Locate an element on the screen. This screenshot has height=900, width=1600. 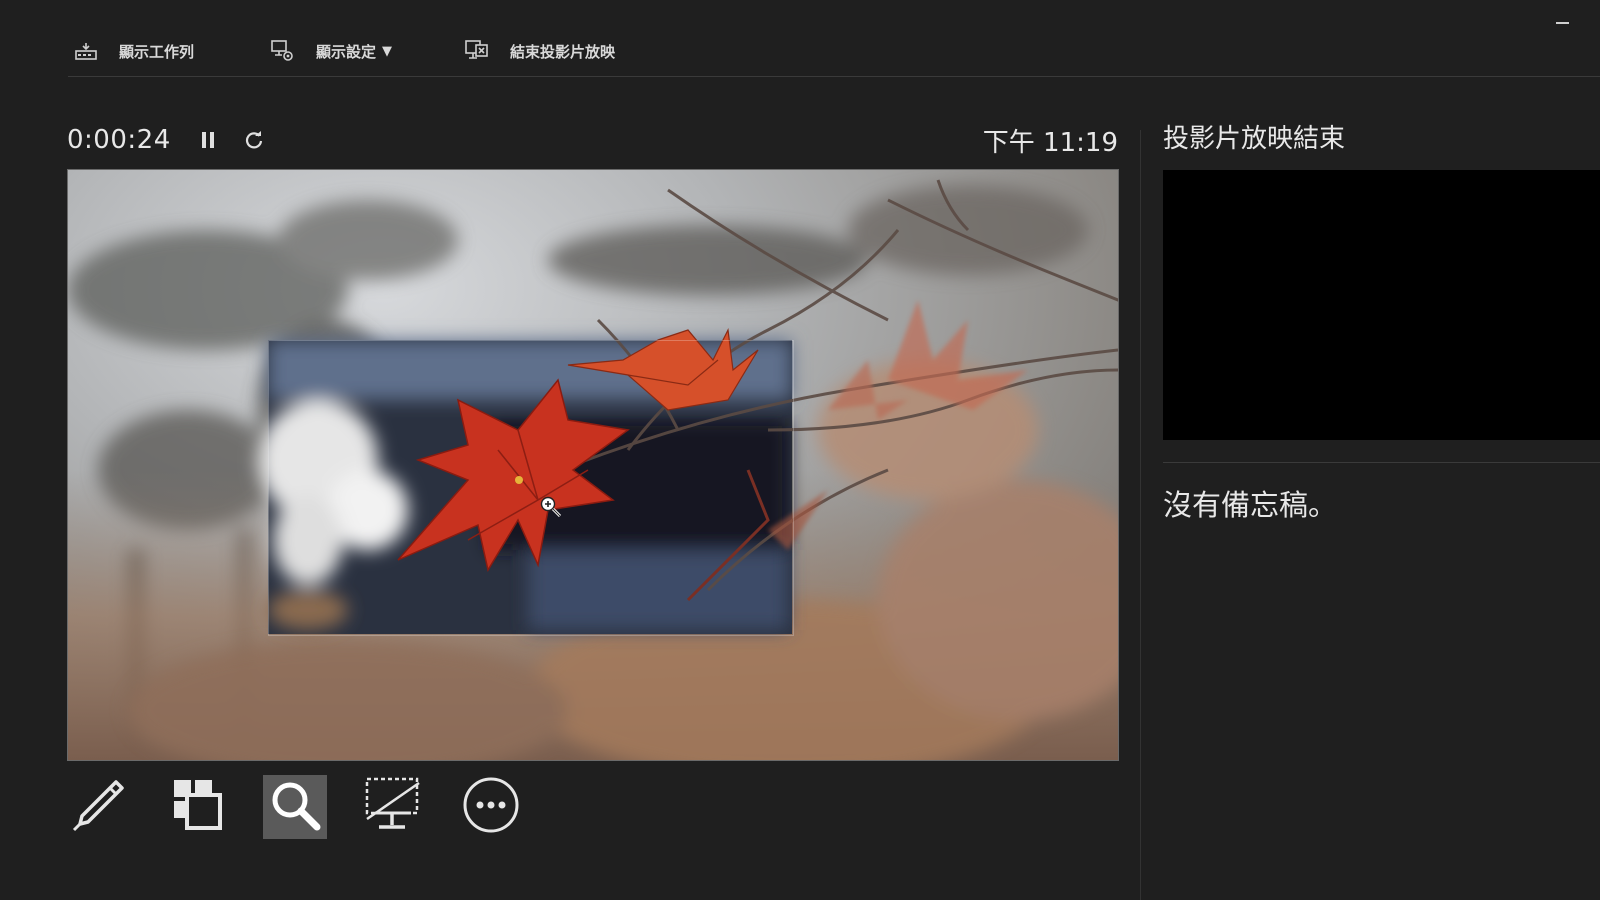
see-all-slides-button is located at coordinates (197, 807).